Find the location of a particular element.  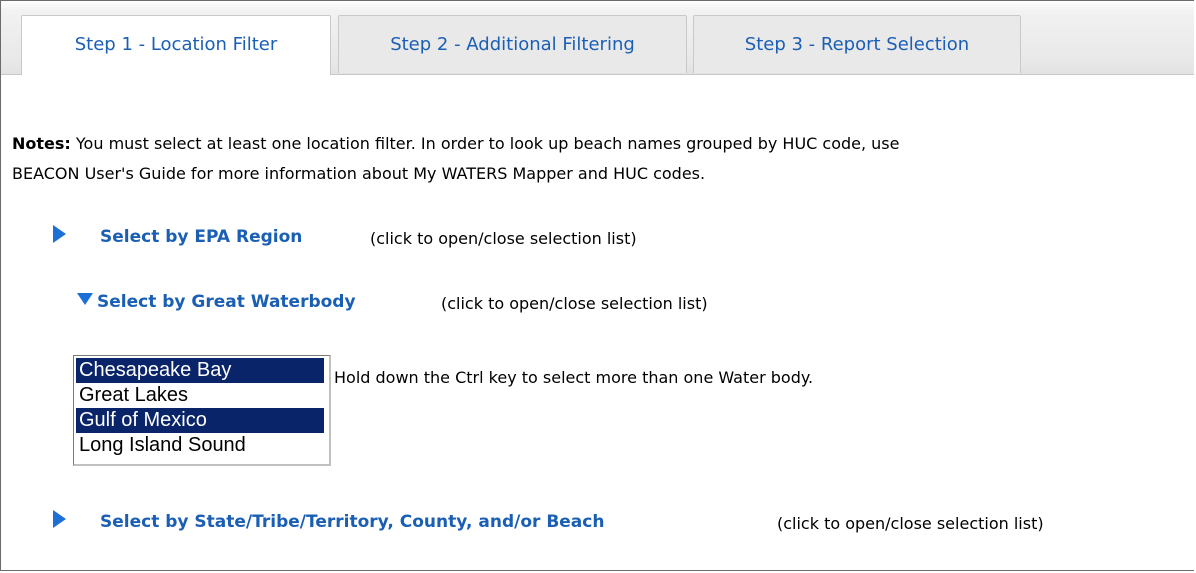

option-chesapeake-bay: Chesapeake Bay is located at coordinates (200, 370).